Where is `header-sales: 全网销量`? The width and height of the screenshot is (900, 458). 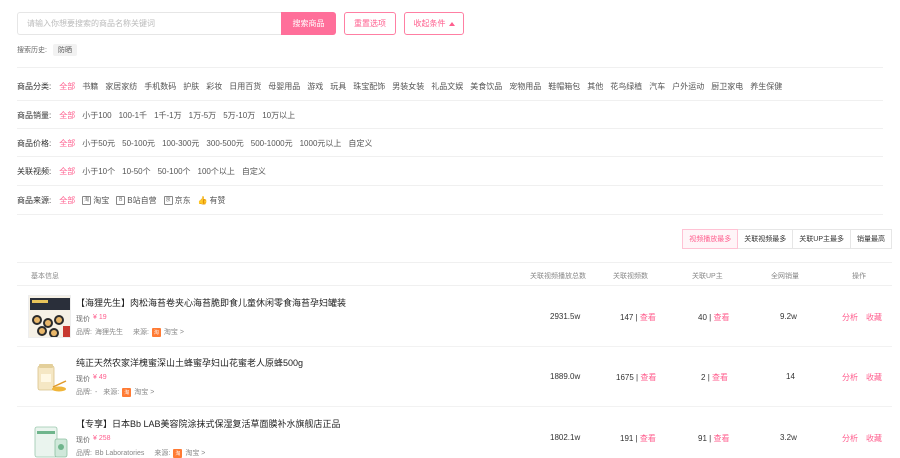
header-sales: 全网销量 is located at coordinates (785, 276).